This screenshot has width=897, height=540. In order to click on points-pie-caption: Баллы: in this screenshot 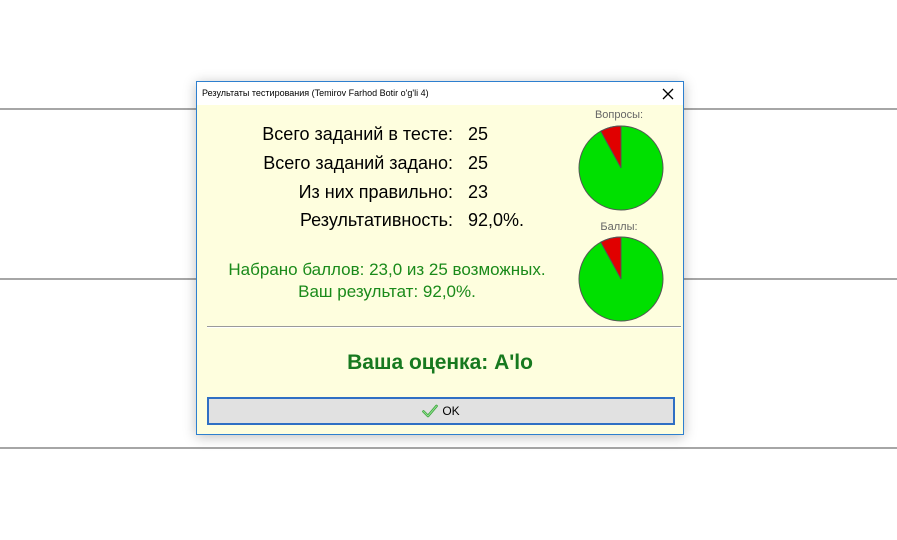, I will do `click(619, 227)`.